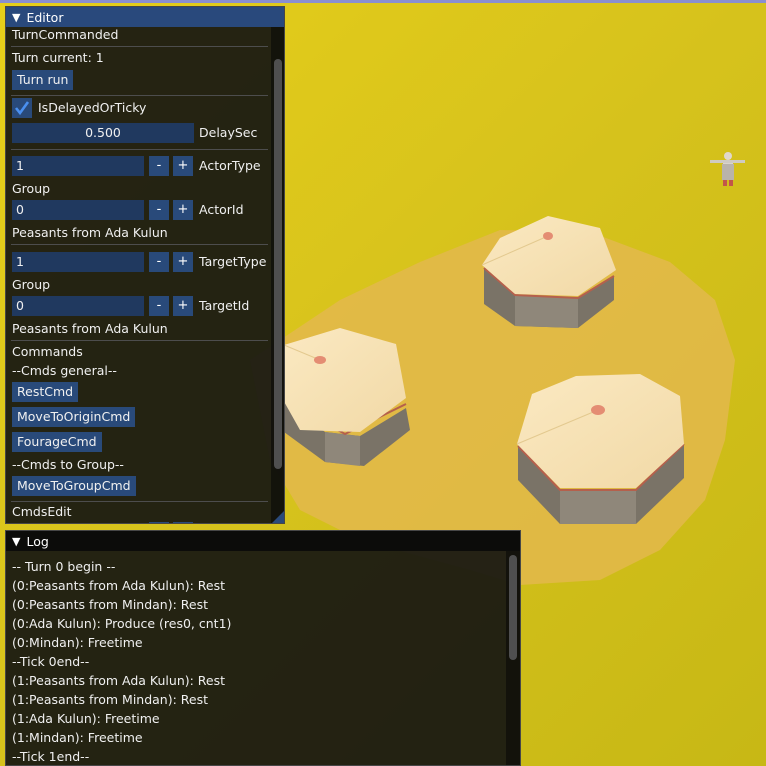  Describe the element at coordinates (74, 486) in the screenshot. I see `move-to-group-cmd-button: MoveToGroupCmd` at that location.